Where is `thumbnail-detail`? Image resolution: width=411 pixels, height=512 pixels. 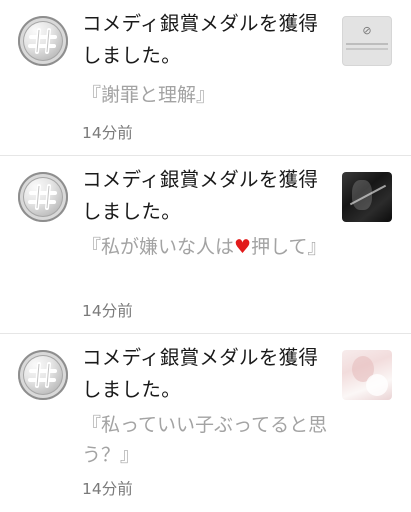 thumbnail-detail is located at coordinates (377, 385).